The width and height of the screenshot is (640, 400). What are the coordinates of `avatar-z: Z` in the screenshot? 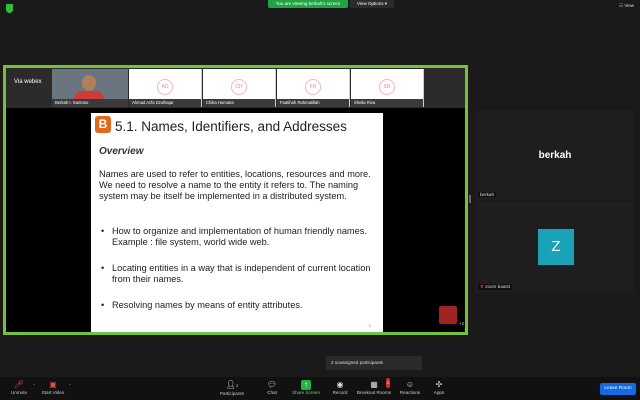 It's located at (556, 247).